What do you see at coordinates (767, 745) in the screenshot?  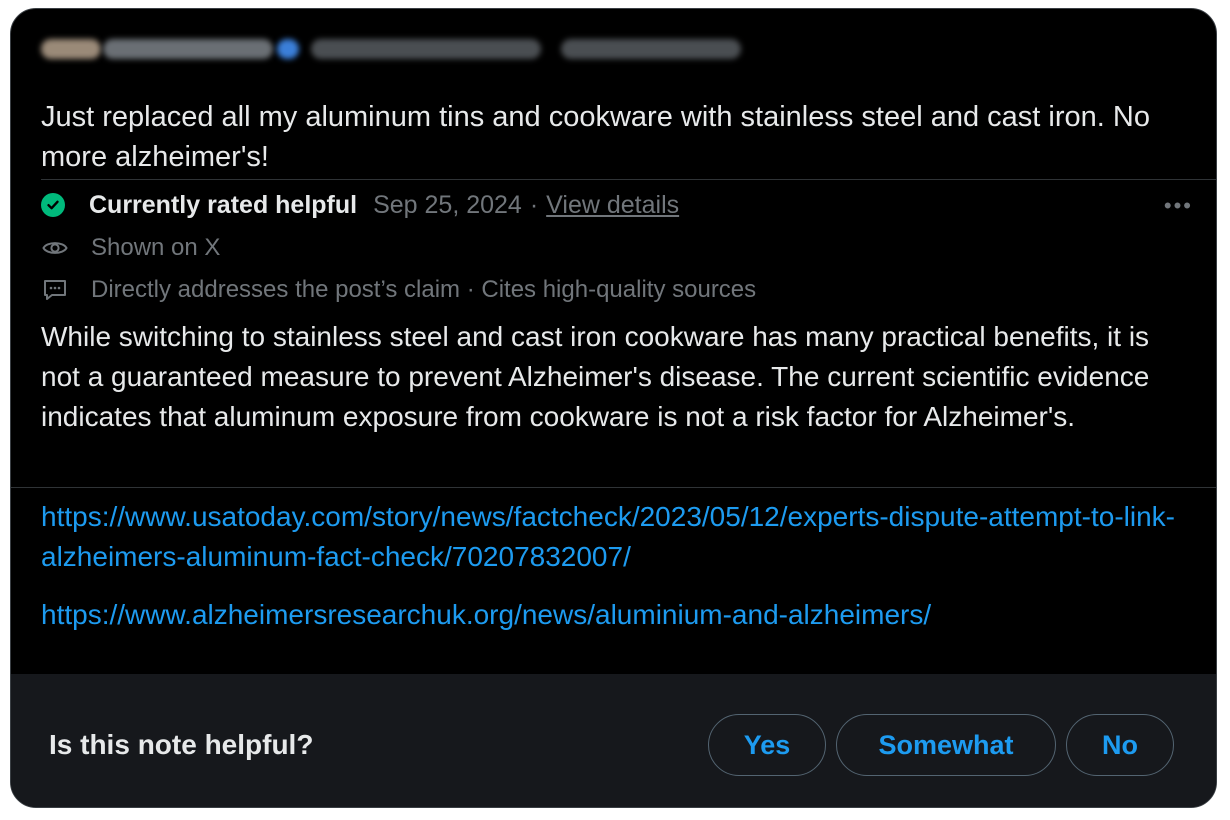 I see `yes-button: Yes` at bounding box center [767, 745].